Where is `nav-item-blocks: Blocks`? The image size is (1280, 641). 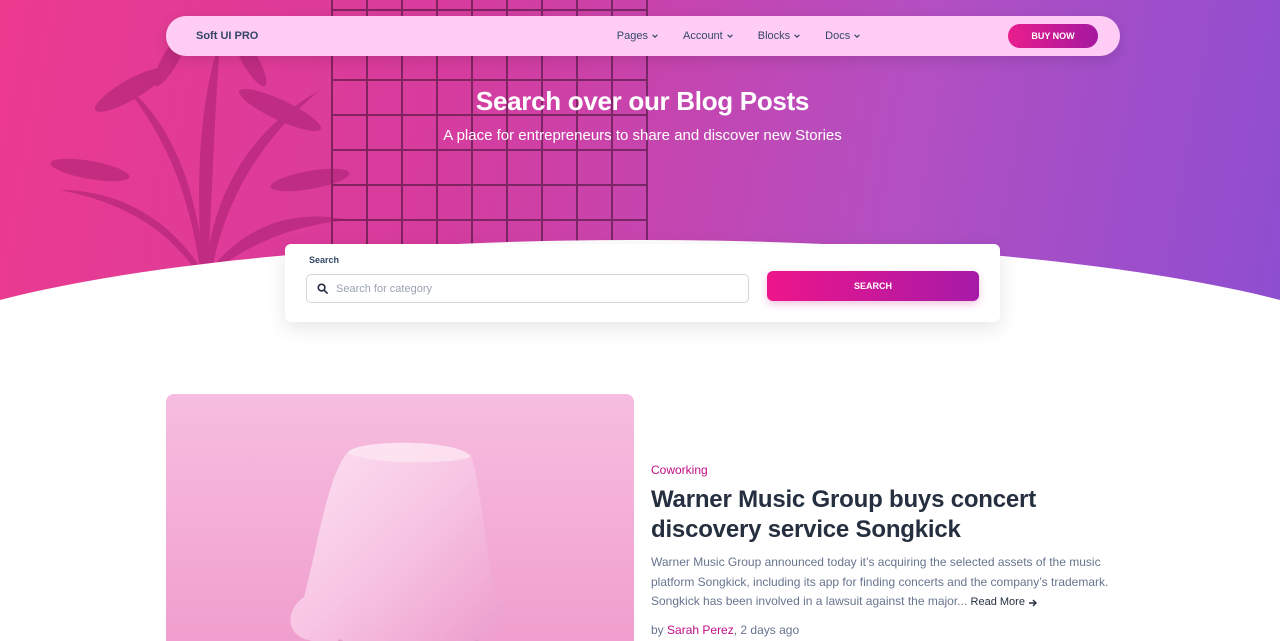
nav-item-blocks: Blocks is located at coordinates (779, 36).